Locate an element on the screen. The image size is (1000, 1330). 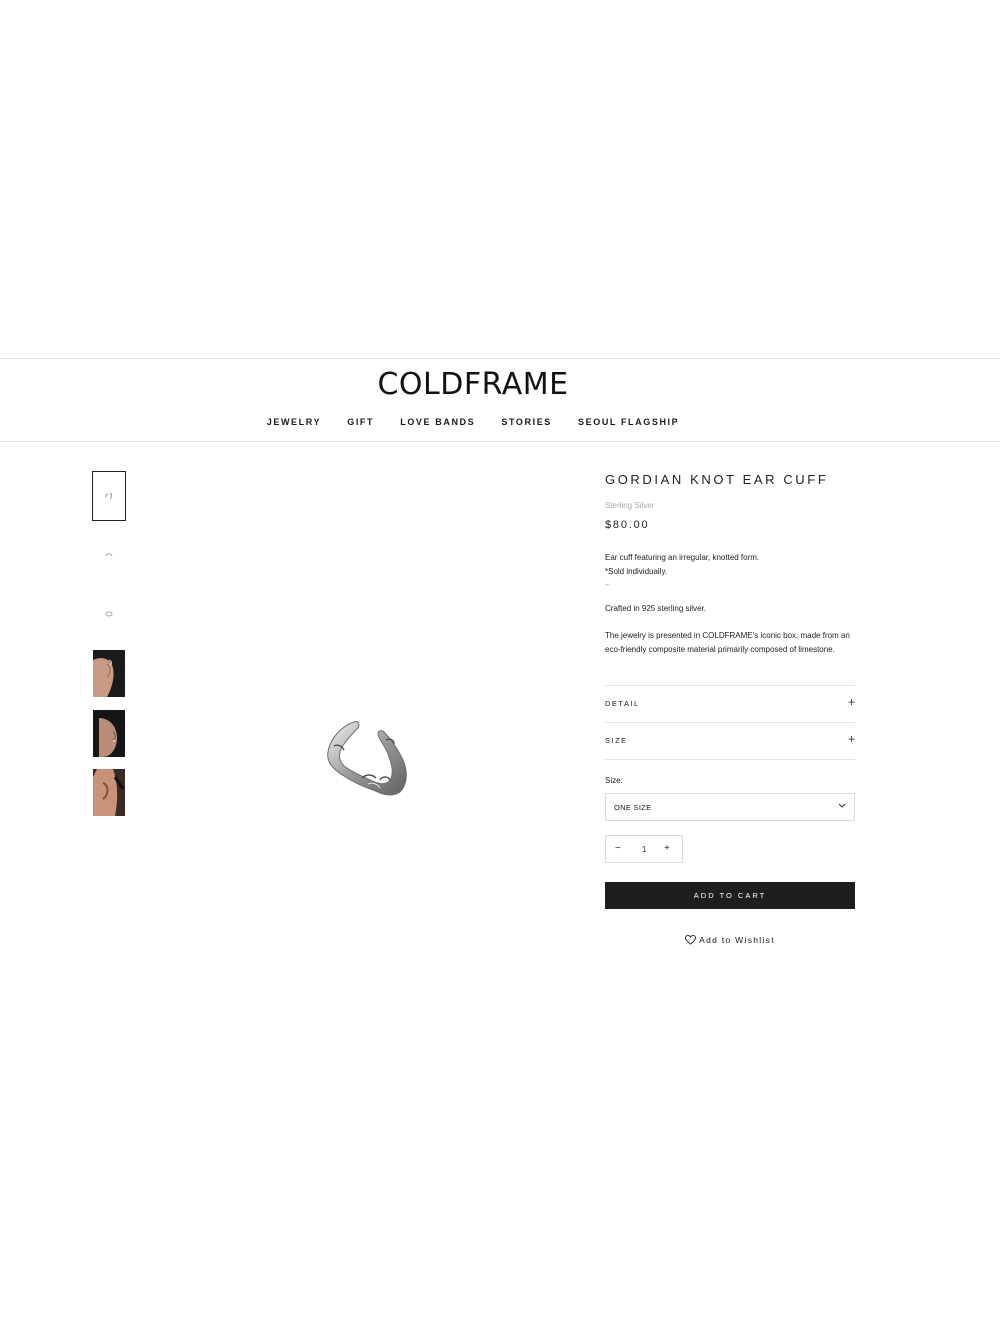
model-closeup-photo is located at coordinates (109, 792).